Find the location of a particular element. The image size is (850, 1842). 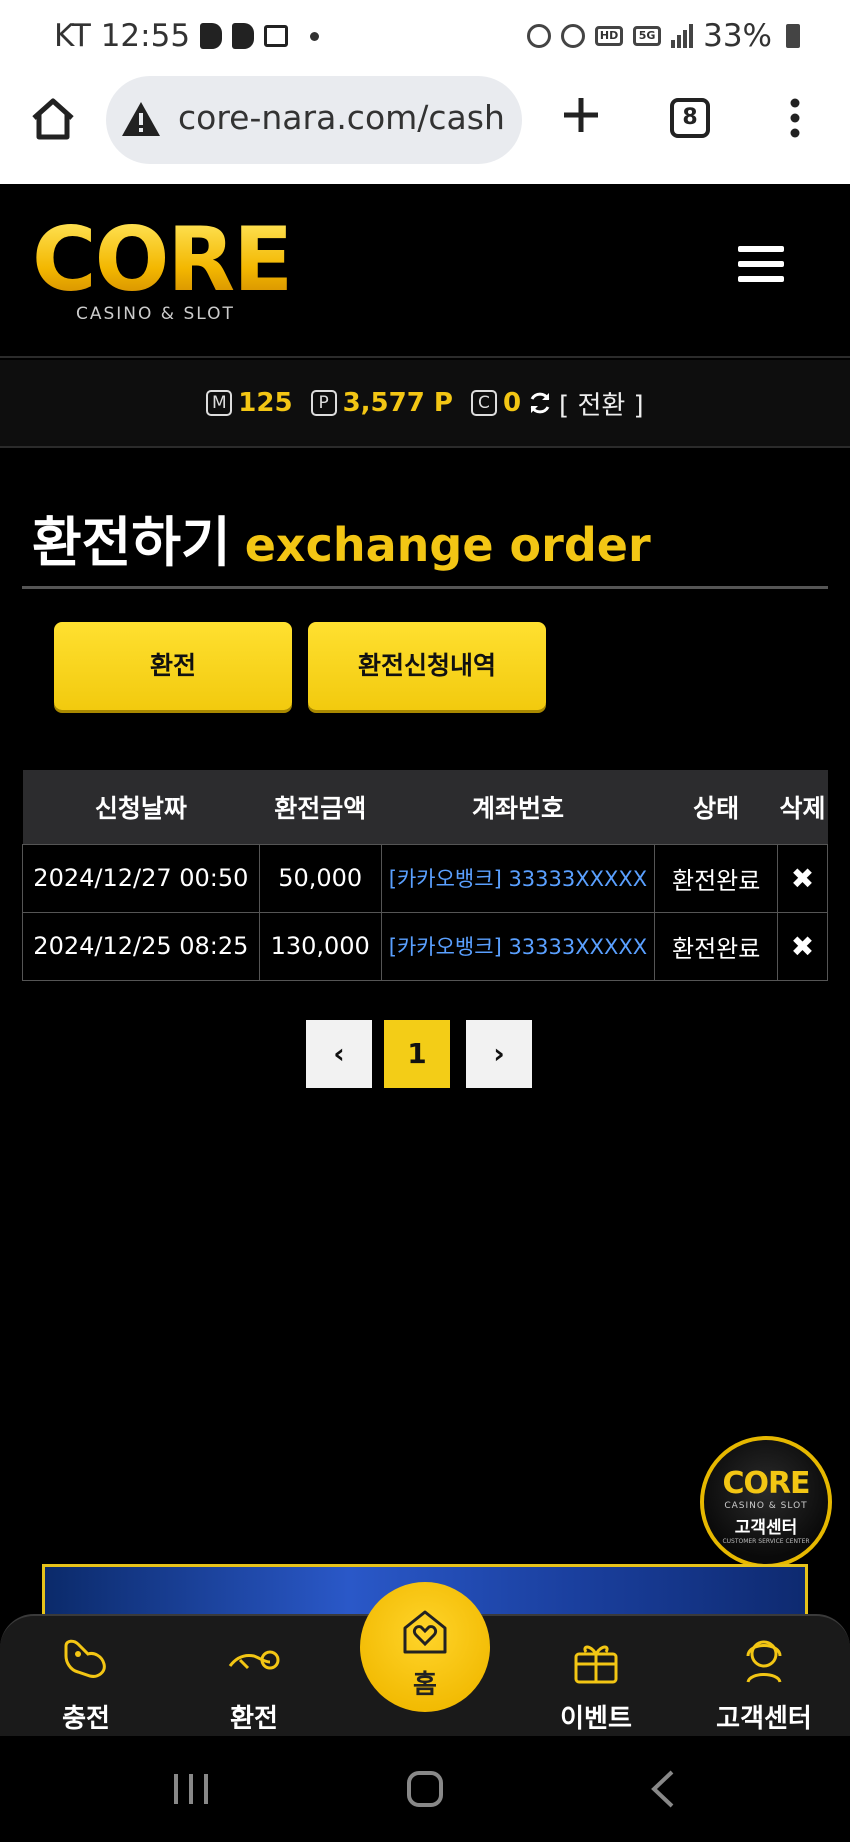

home-heart-icon is located at coordinates (425, 1632).